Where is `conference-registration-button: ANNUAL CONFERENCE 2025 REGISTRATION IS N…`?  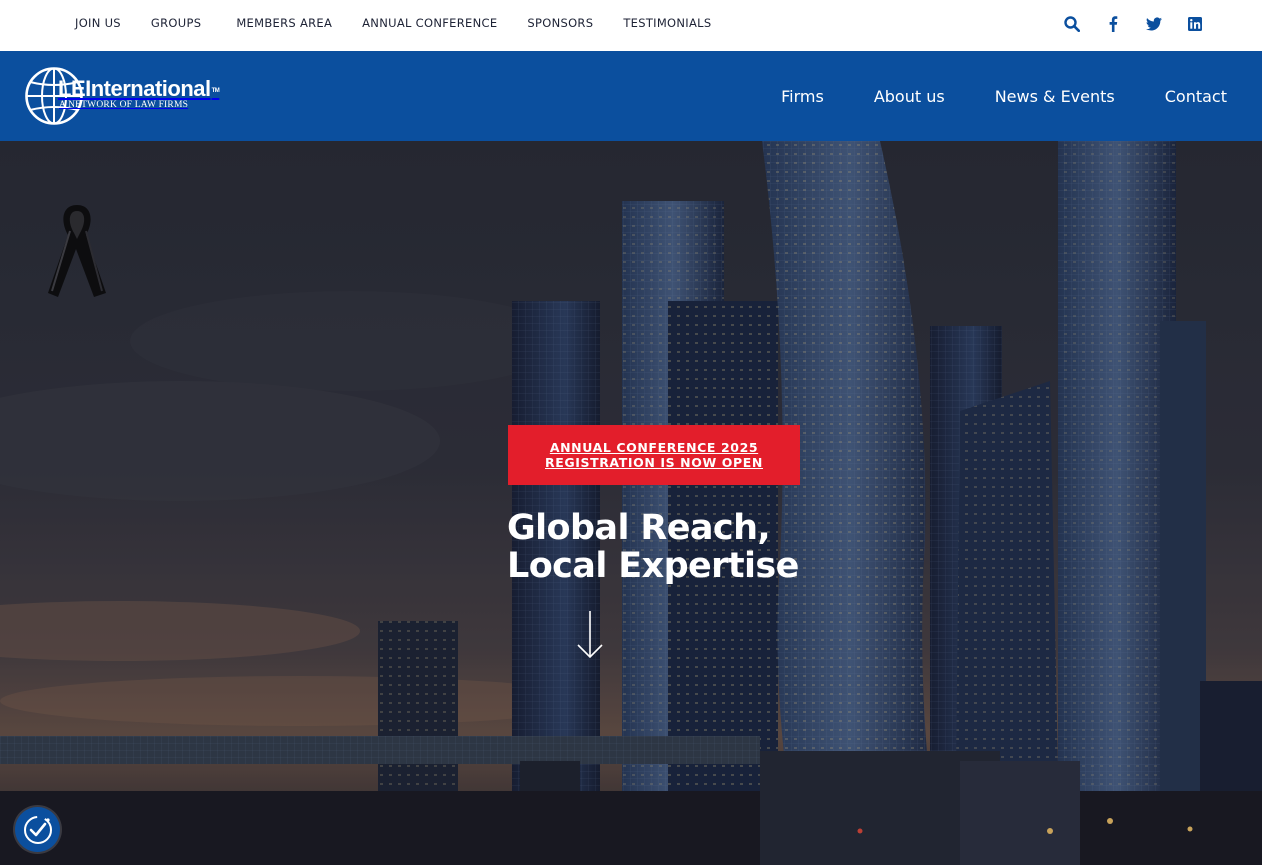 conference-registration-button: ANNUAL CONFERENCE 2025 REGISTRATION IS N… is located at coordinates (654, 455).